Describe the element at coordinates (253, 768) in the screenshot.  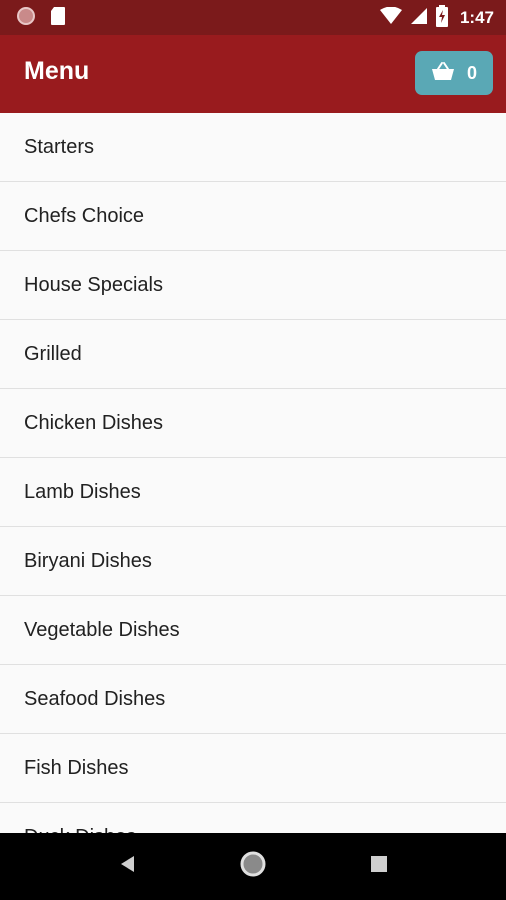
I see `menu-item-fish-dishes: Fish Dishes` at that location.